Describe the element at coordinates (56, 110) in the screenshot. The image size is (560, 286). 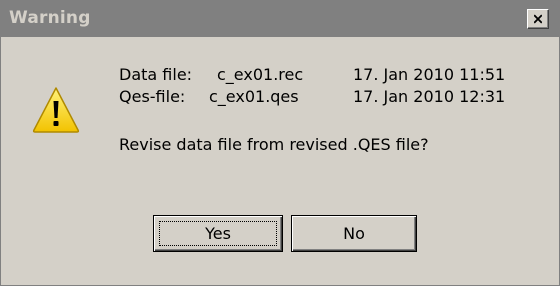
I see `warning-icon` at that location.